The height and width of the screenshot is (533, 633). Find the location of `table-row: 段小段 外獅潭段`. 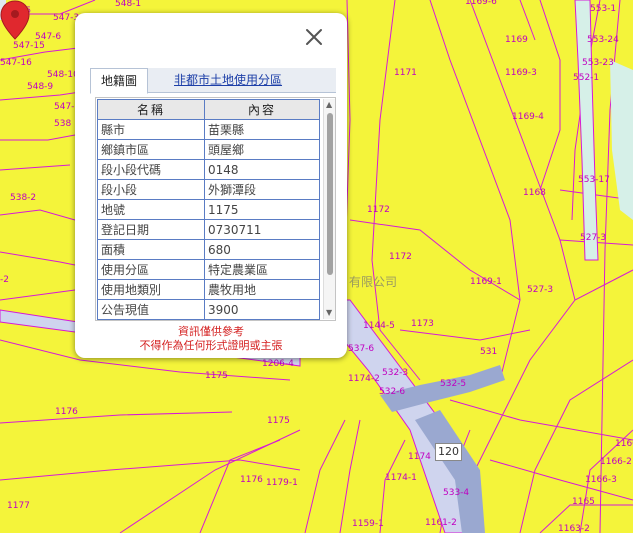

table-row: 段小段 外獅潭段 is located at coordinates (208, 189).